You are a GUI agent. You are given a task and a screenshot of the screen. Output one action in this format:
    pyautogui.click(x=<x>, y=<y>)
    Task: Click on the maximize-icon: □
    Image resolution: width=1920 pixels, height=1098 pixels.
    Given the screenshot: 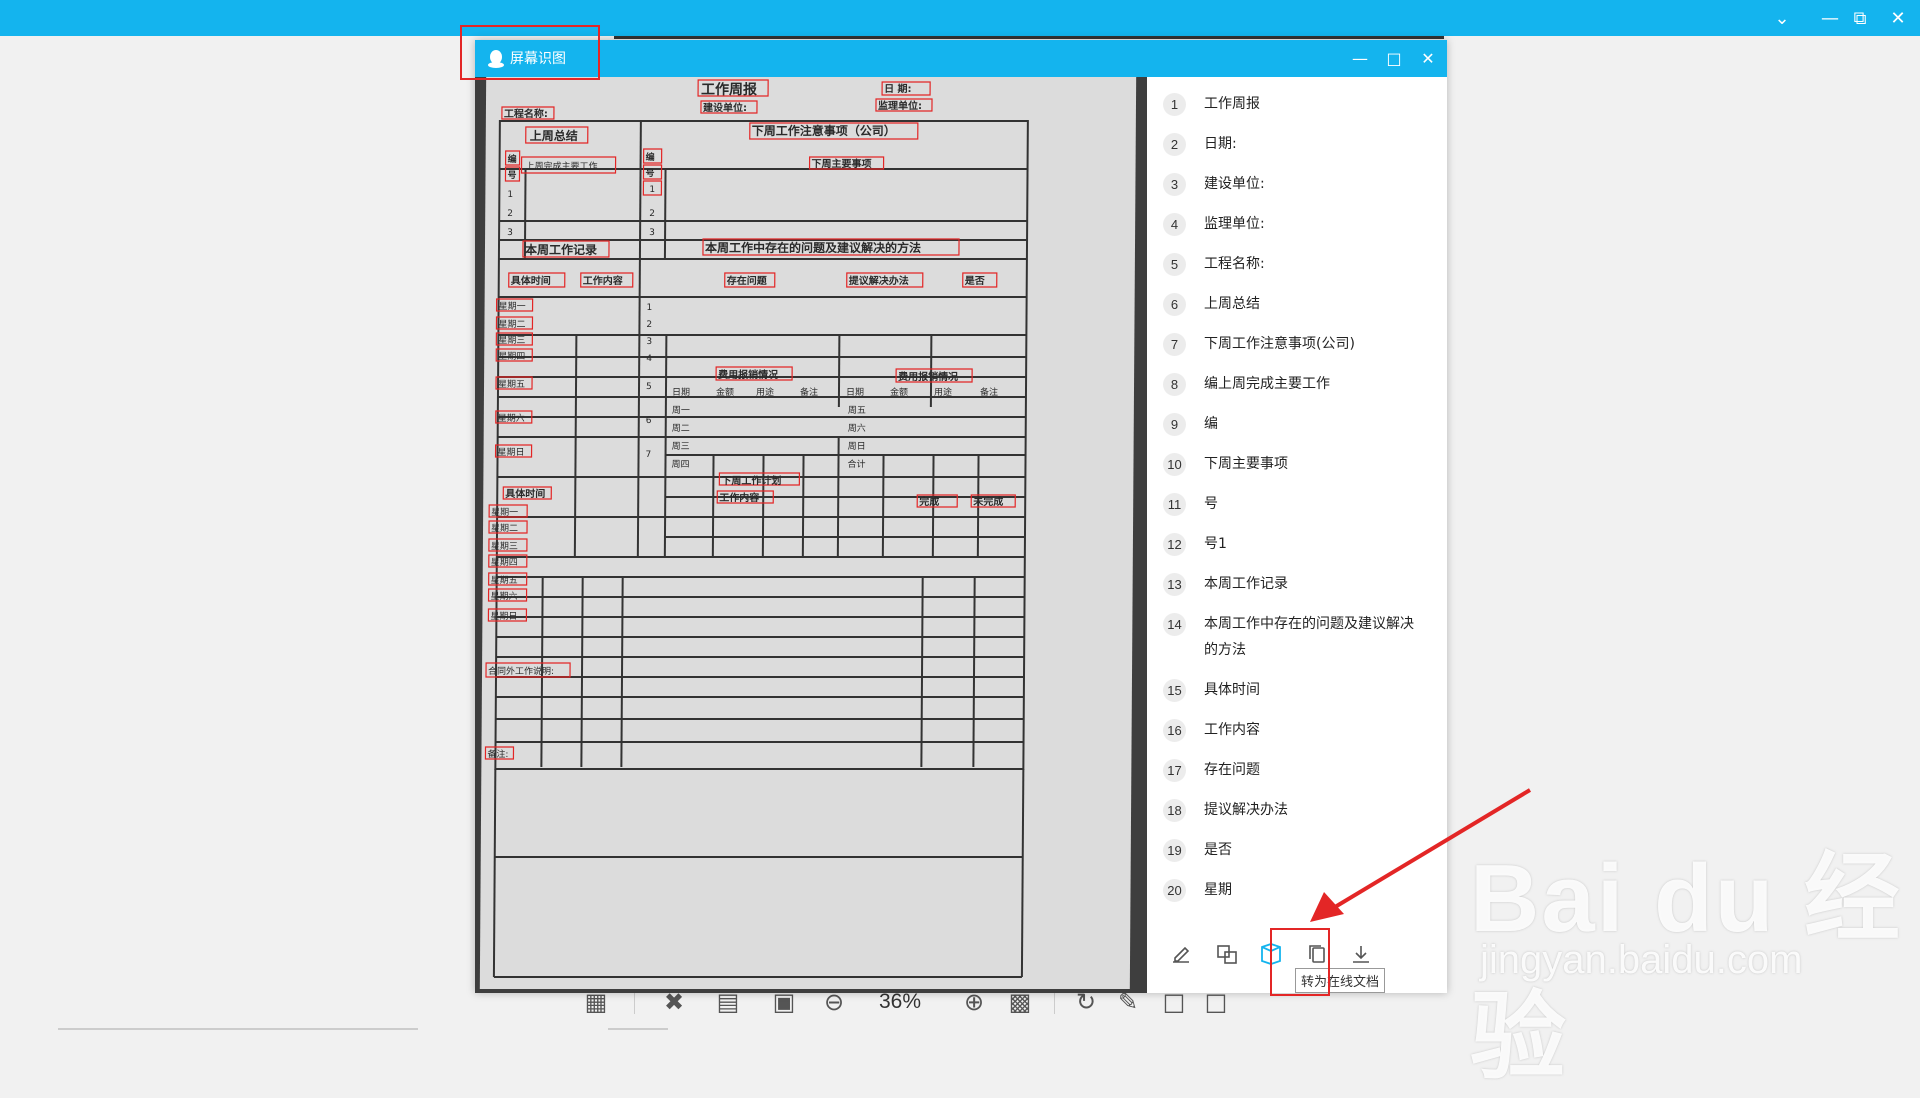 What is the action you would take?
    pyautogui.click(x=1394, y=58)
    